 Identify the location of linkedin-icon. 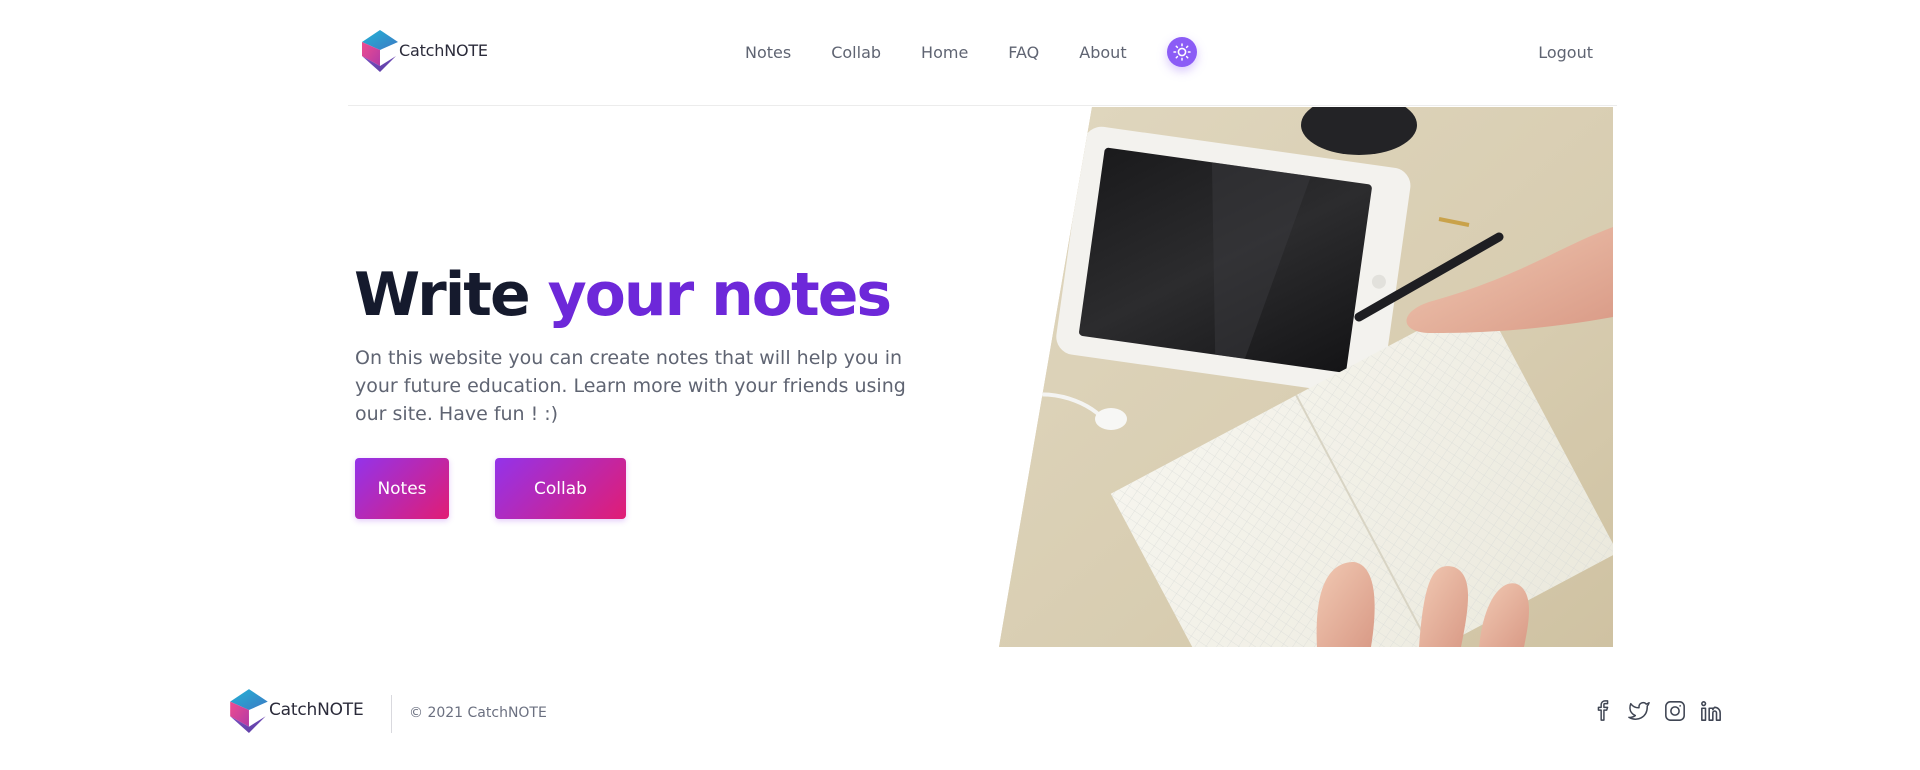
(1711, 711).